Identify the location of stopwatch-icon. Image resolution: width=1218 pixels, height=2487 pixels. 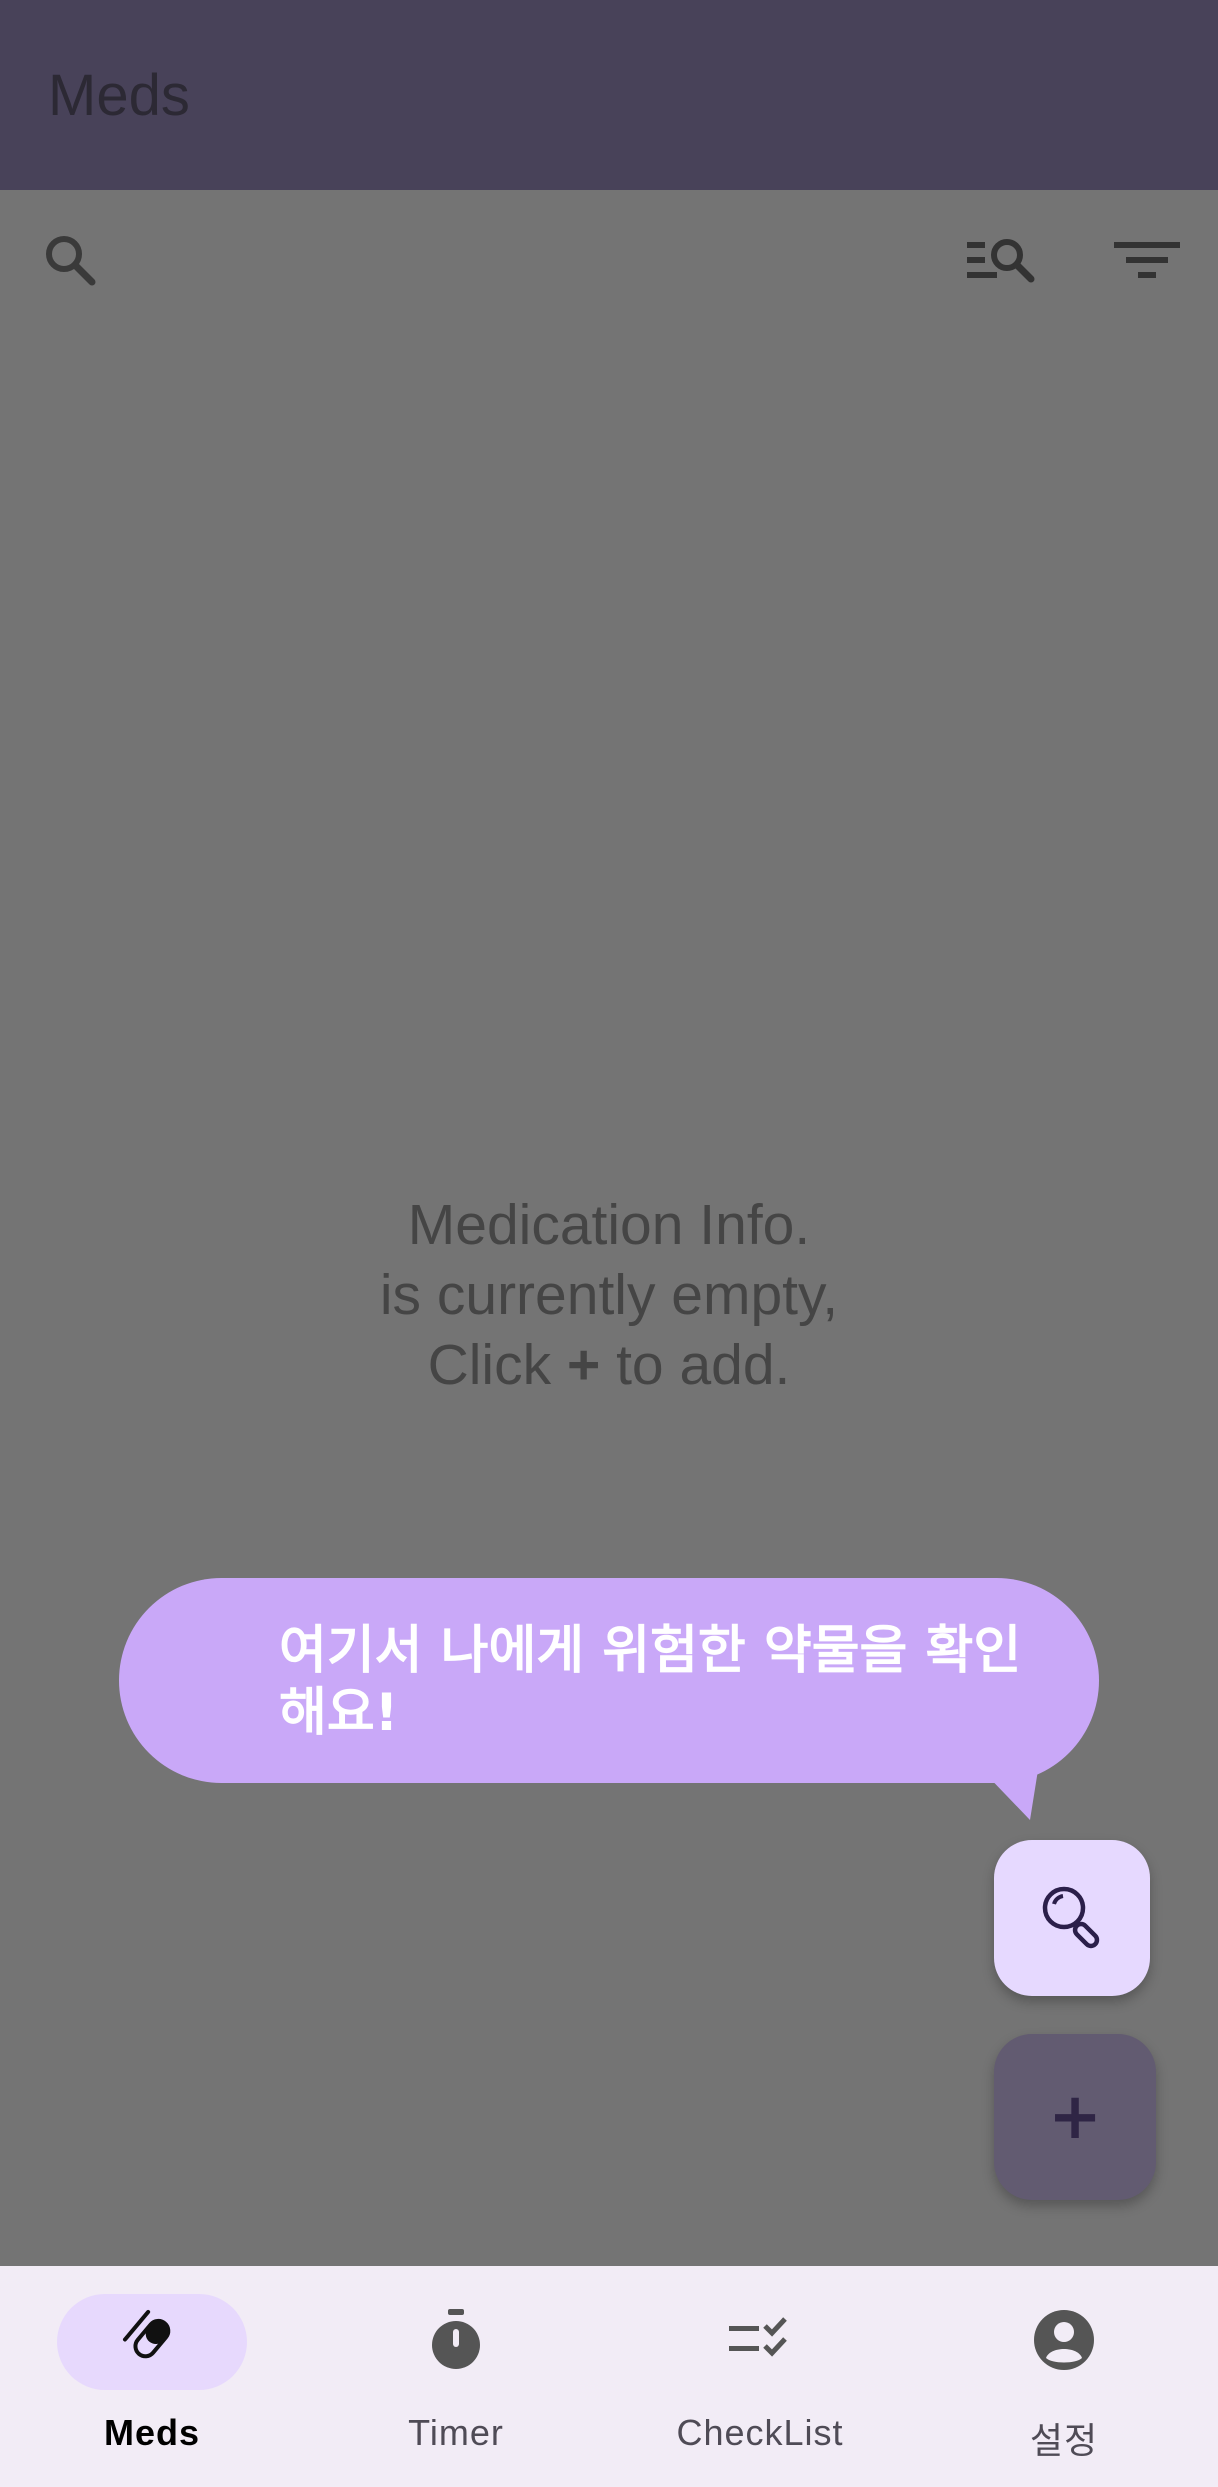
(456, 2342).